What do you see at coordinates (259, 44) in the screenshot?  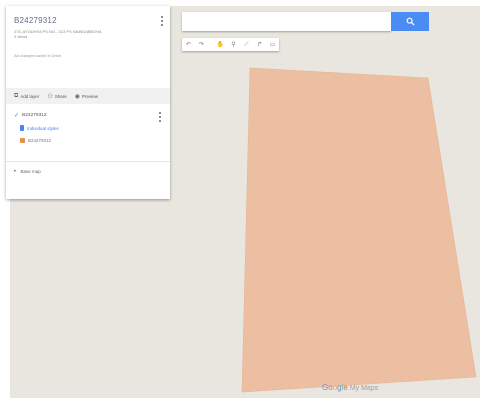 I see `directions-icon: ↱` at bounding box center [259, 44].